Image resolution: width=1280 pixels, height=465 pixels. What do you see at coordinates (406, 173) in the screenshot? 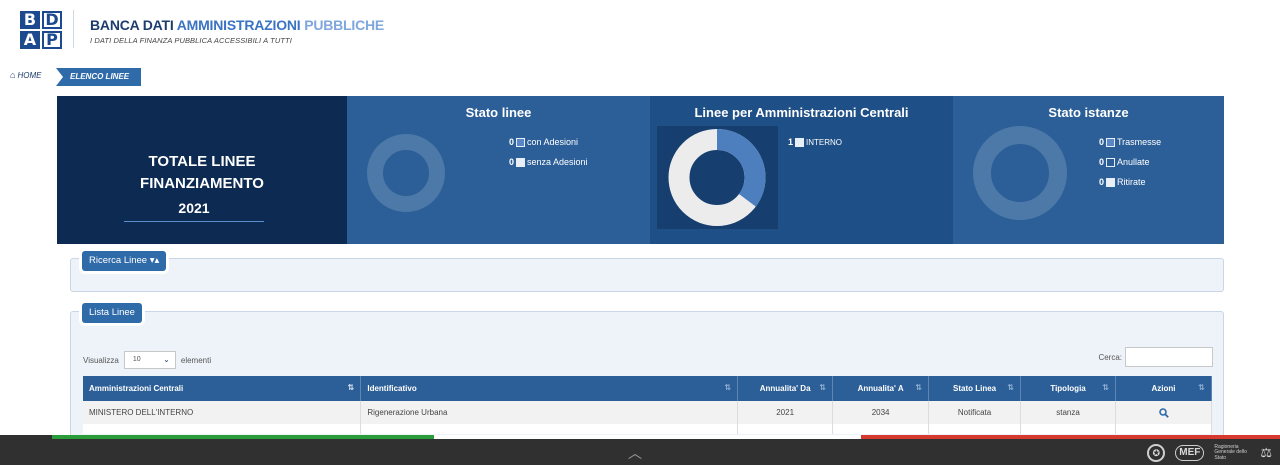
I see `stato-linee-donut` at bounding box center [406, 173].